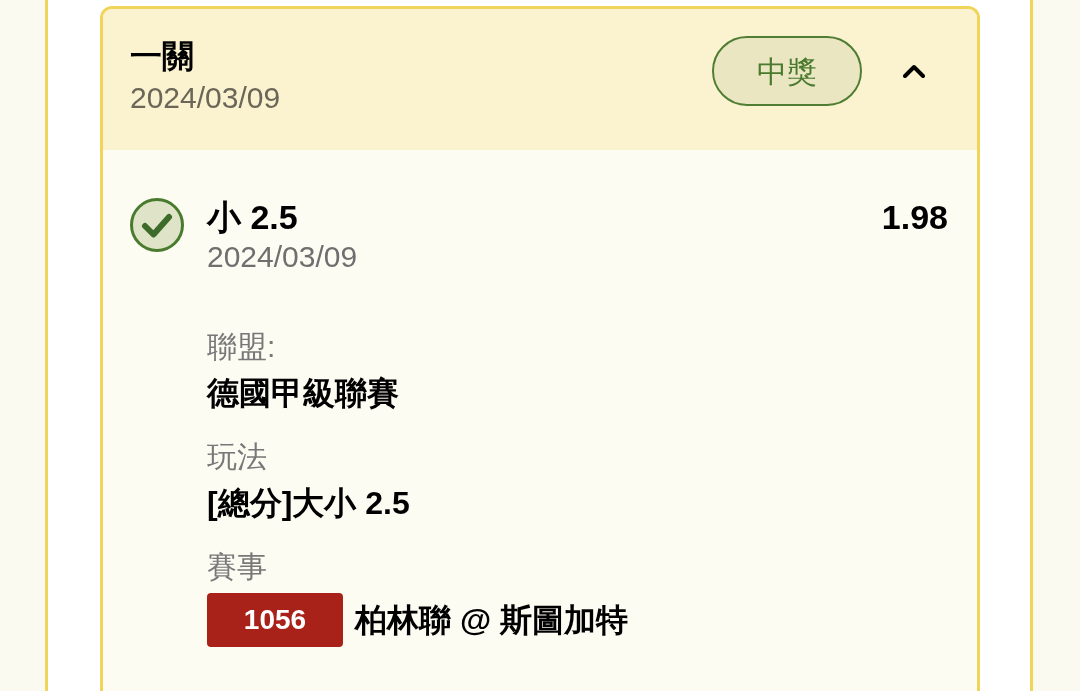 The height and width of the screenshot is (691, 1080). Describe the element at coordinates (491, 620) in the screenshot. I see `match-teams: 柏林聯 @ 斯圖加特` at that location.